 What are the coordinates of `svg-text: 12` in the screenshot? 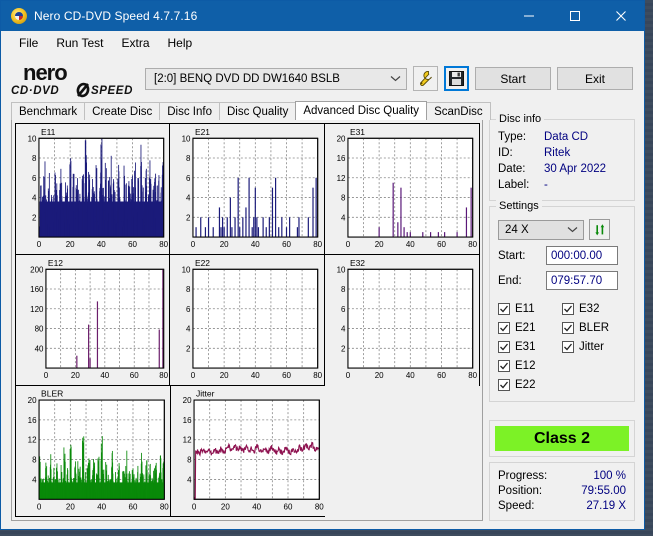 It's located at (31, 440).